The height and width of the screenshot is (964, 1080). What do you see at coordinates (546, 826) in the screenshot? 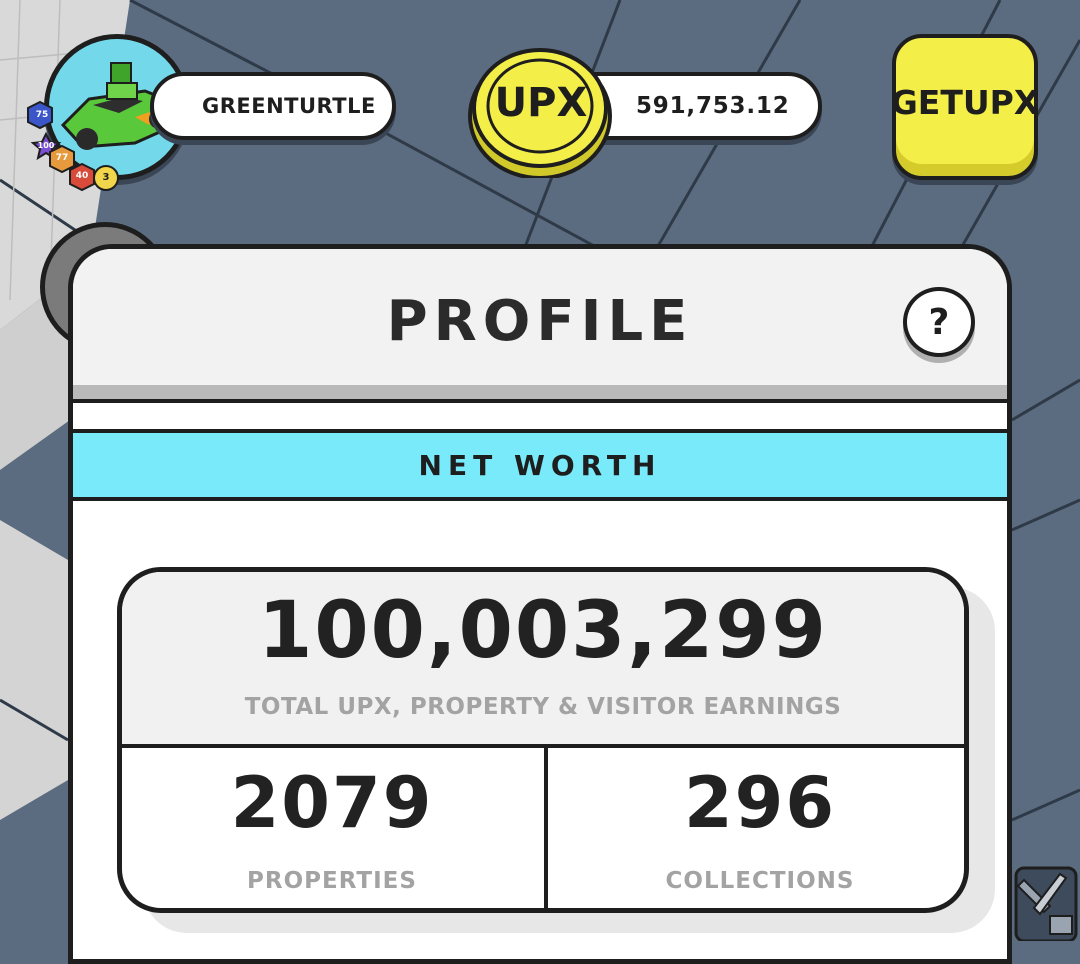
I see `stats-divider` at bounding box center [546, 826].